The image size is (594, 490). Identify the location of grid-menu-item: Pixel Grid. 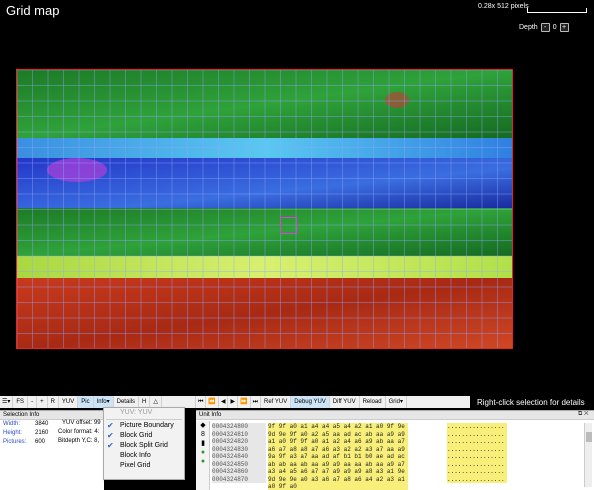
(144, 466).